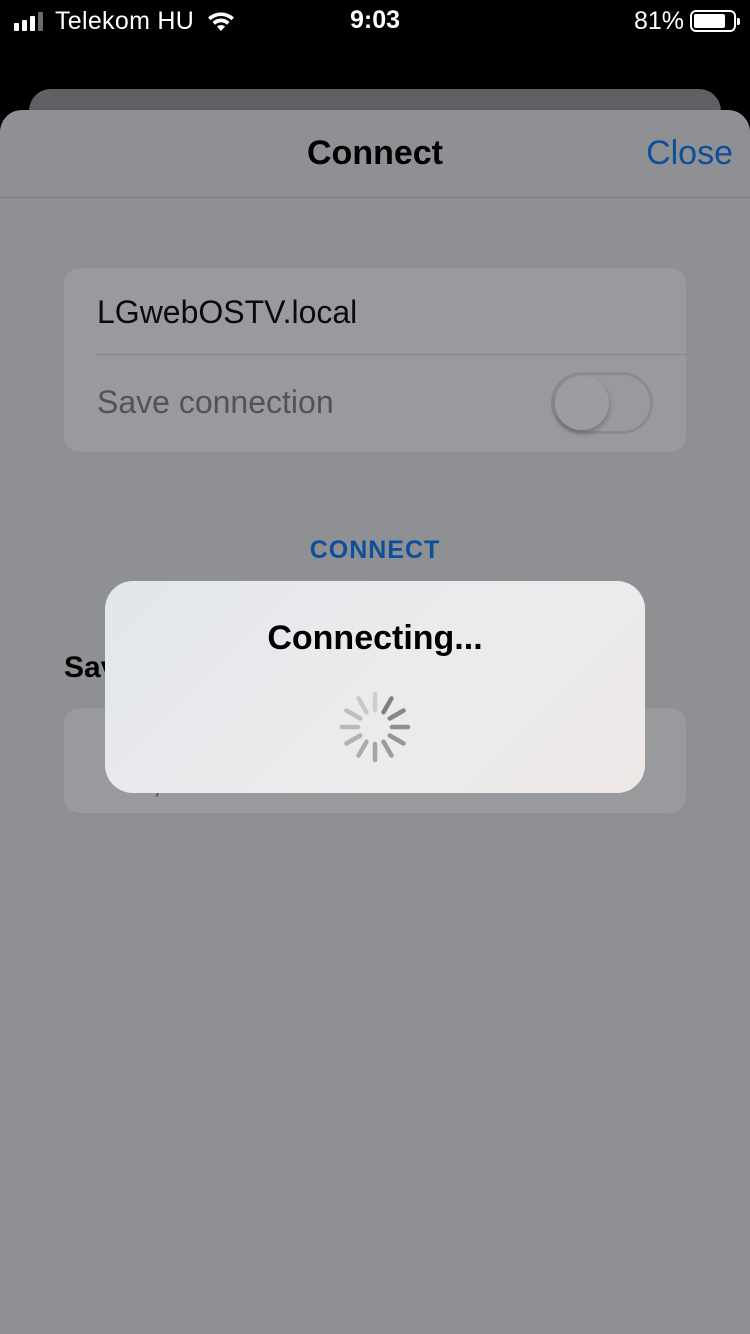 Image resolution: width=750 pixels, height=1334 pixels. I want to click on spinner-icon, so click(375, 727).